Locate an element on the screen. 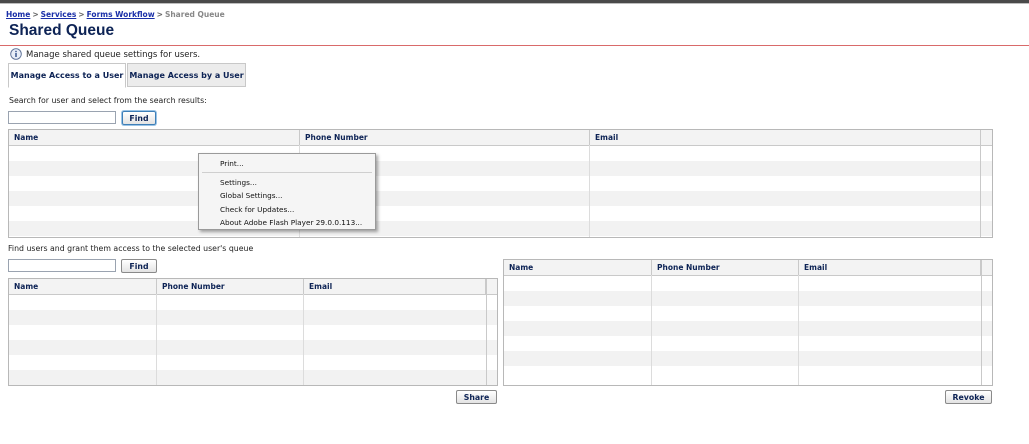  window-top-border-shade is located at coordinates (514, 3).